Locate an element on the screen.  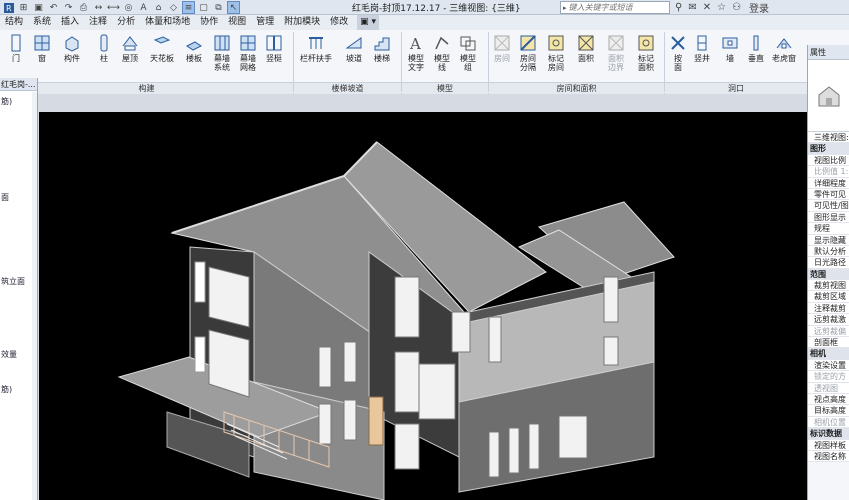
property-row: 渲染设置 is located at coordinates (828, 365).